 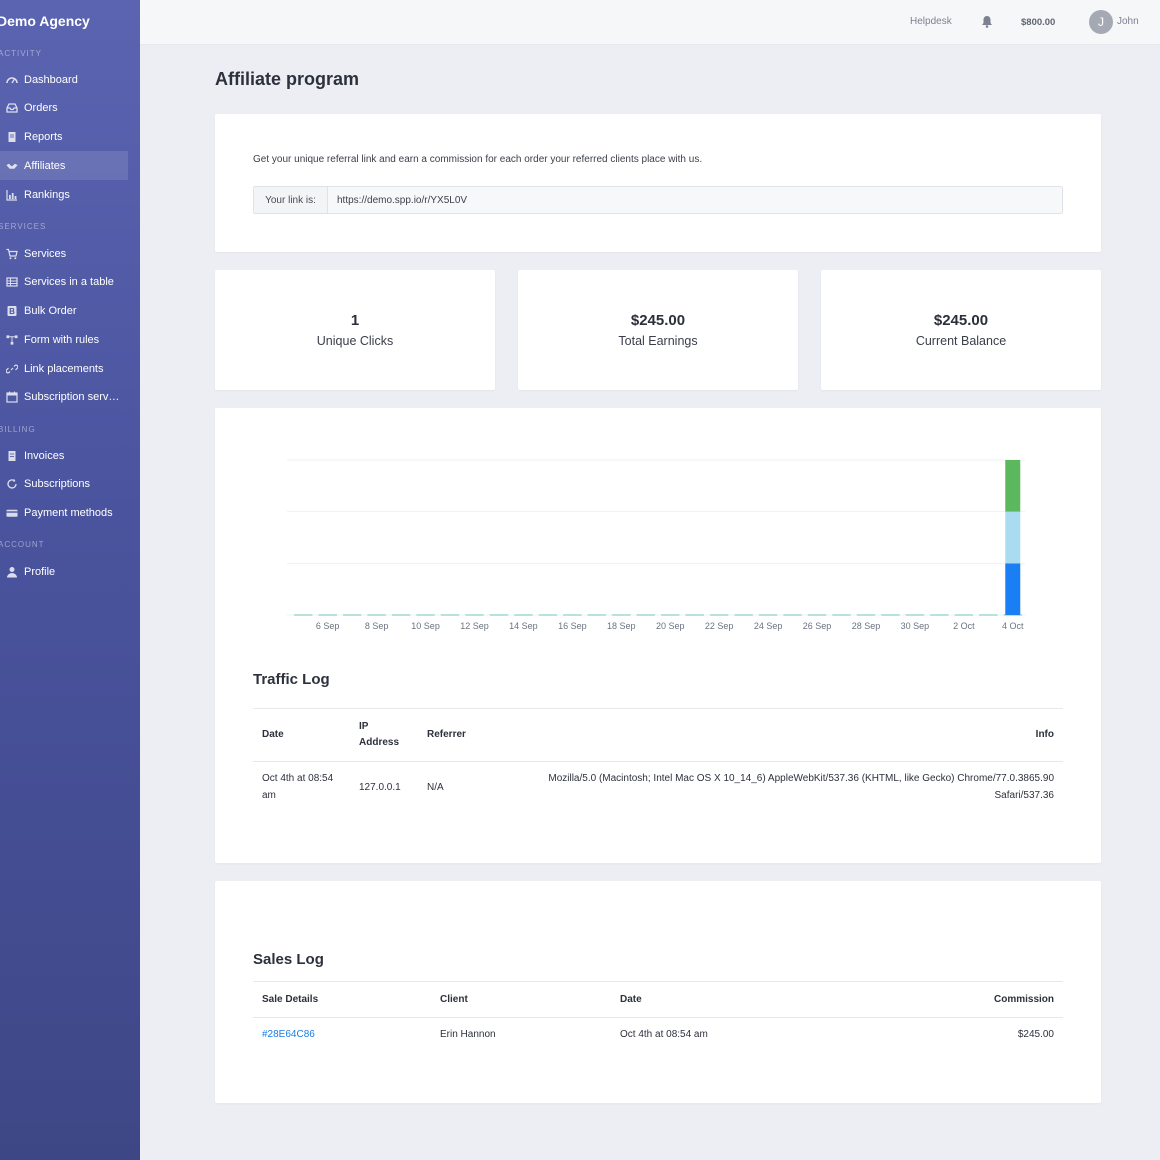 I want to click on sidebar-item-payment-methods: Payment methods, so click(x=64, y=512).